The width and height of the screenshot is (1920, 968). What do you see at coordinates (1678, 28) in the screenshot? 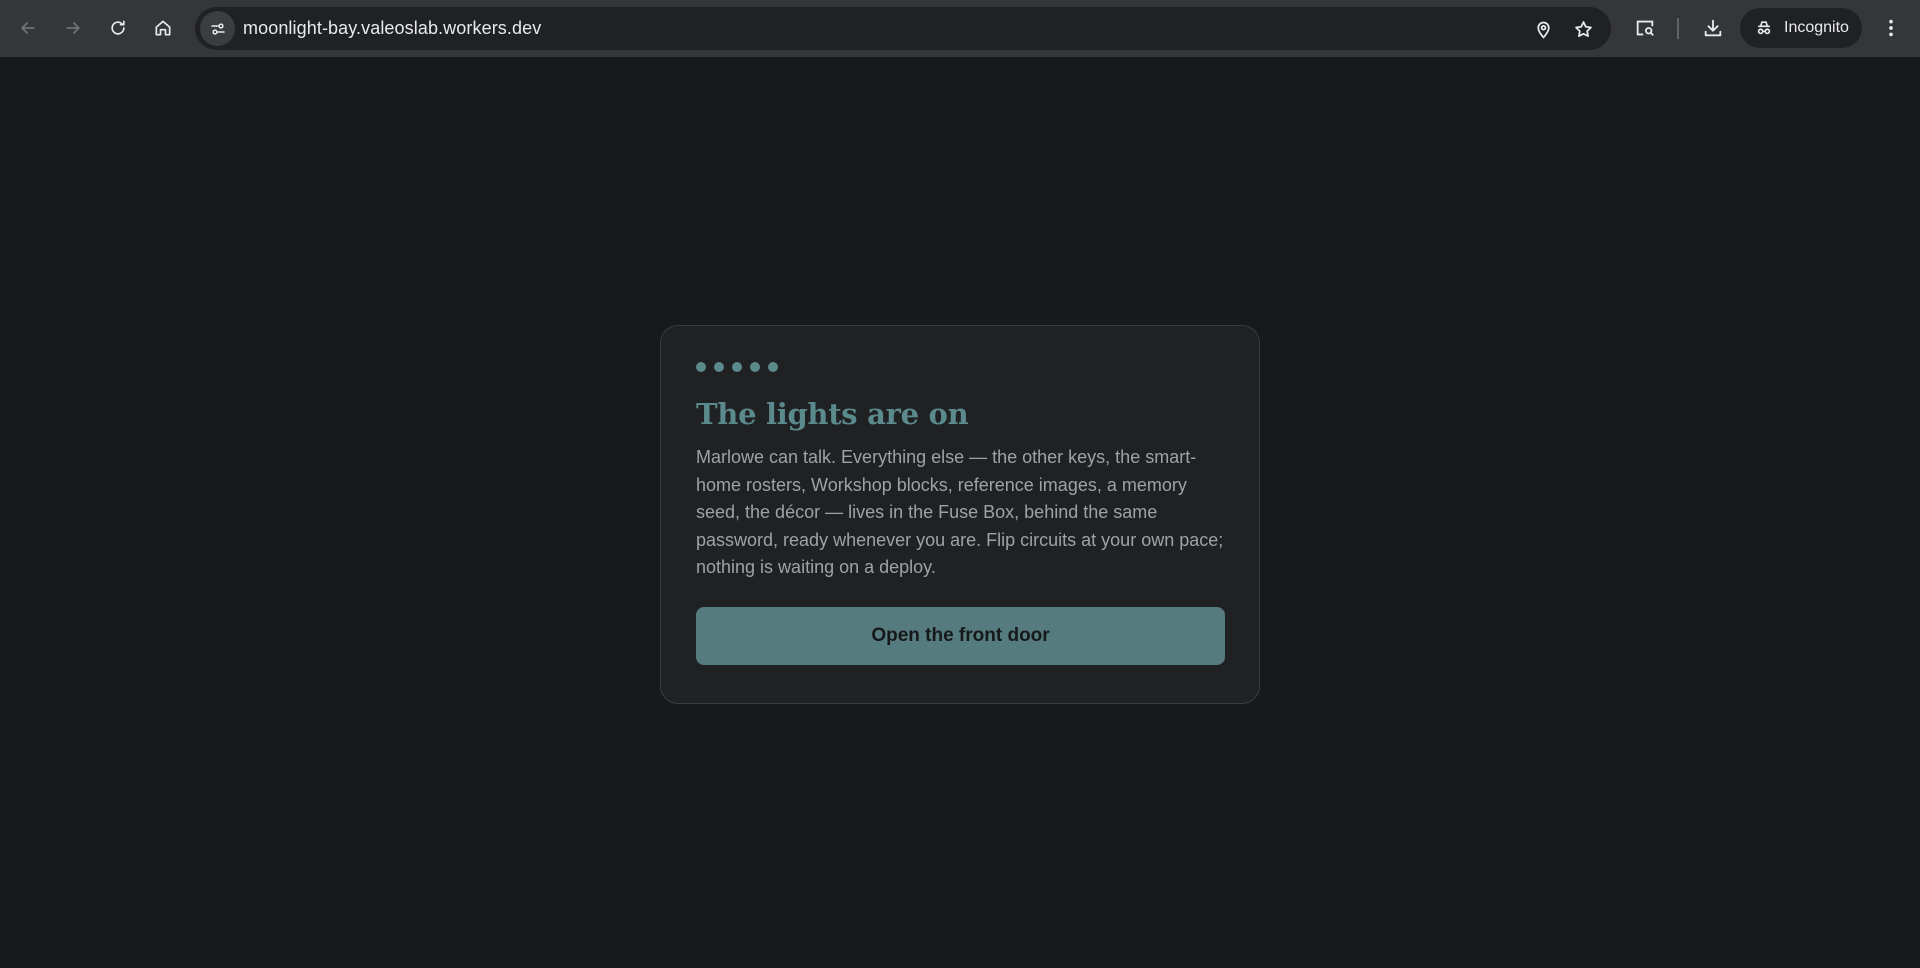
I see `toolbar-divider` at bounding box center [1678, 28].